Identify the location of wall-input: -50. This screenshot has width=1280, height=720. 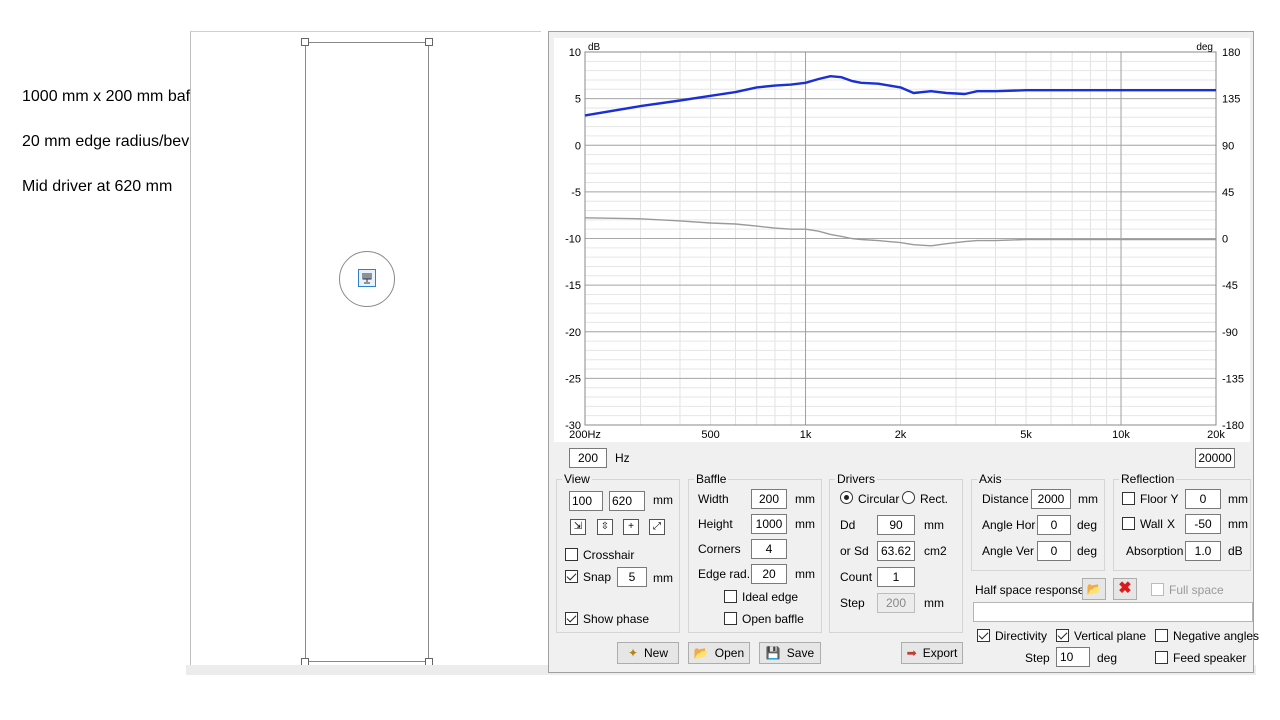
(1203, 524).